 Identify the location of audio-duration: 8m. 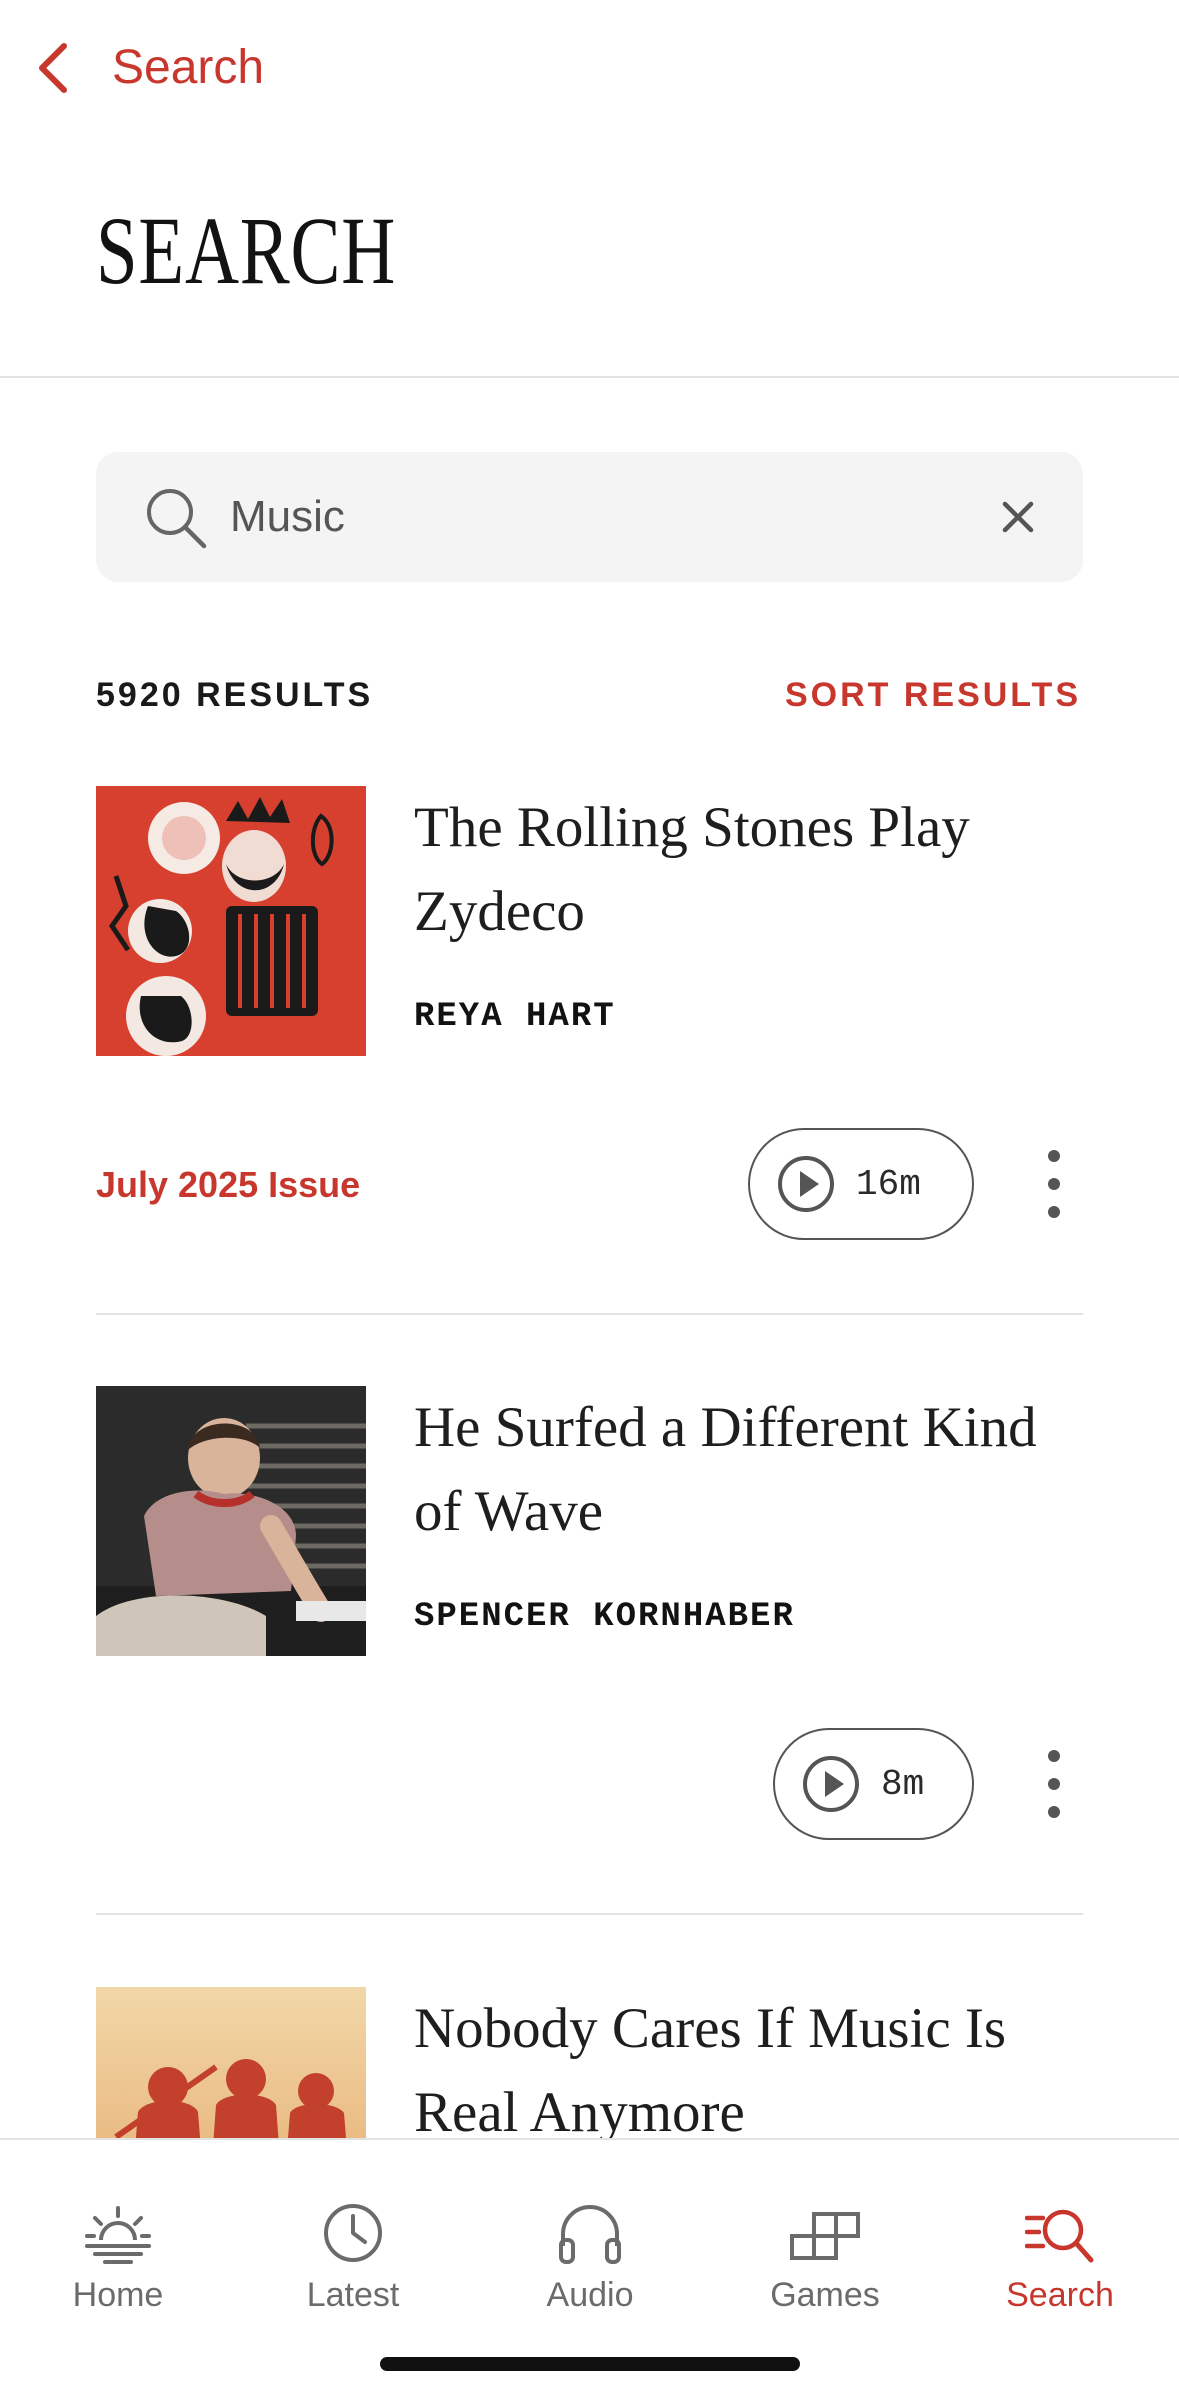
(903, 1784).